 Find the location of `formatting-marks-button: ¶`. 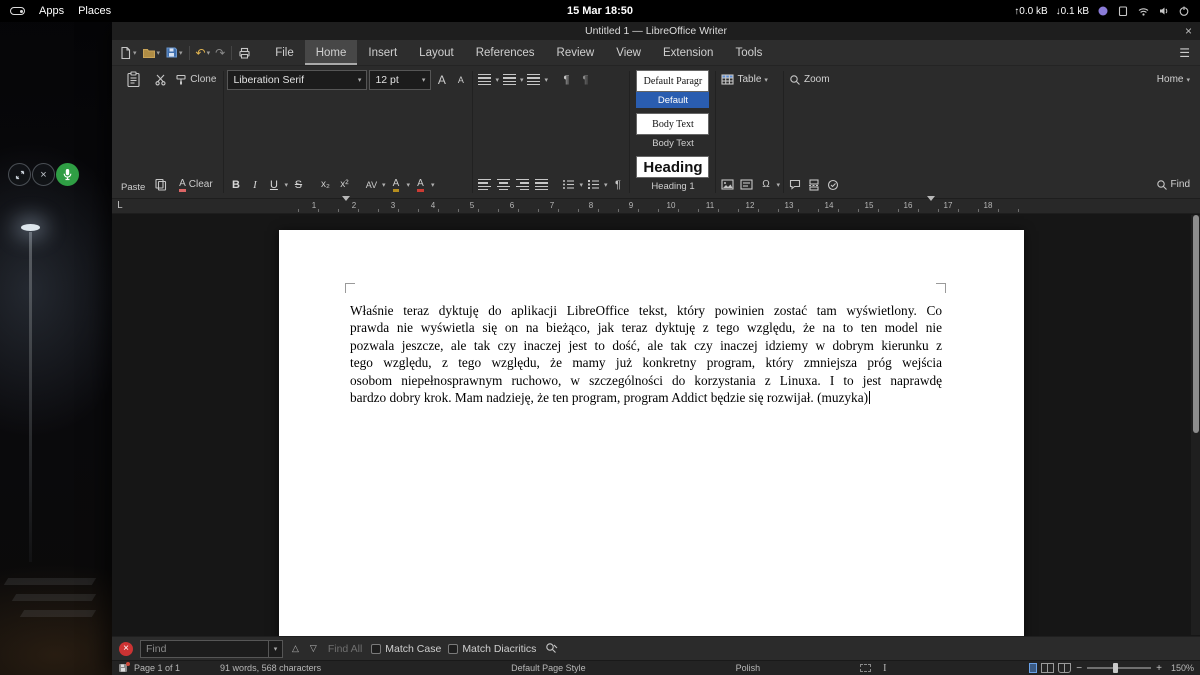

formatting-marks-button: ¶ is located at coordinates (566, 79).